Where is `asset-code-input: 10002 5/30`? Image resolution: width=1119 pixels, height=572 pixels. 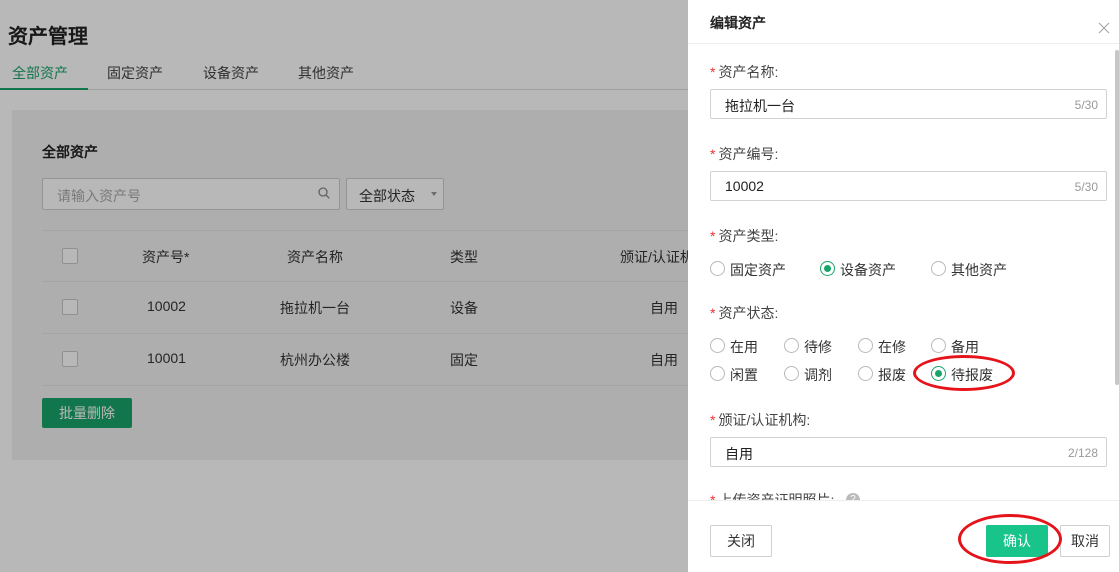 asset-code-input: 10002 5/30 is located at coordinates (908, 186).